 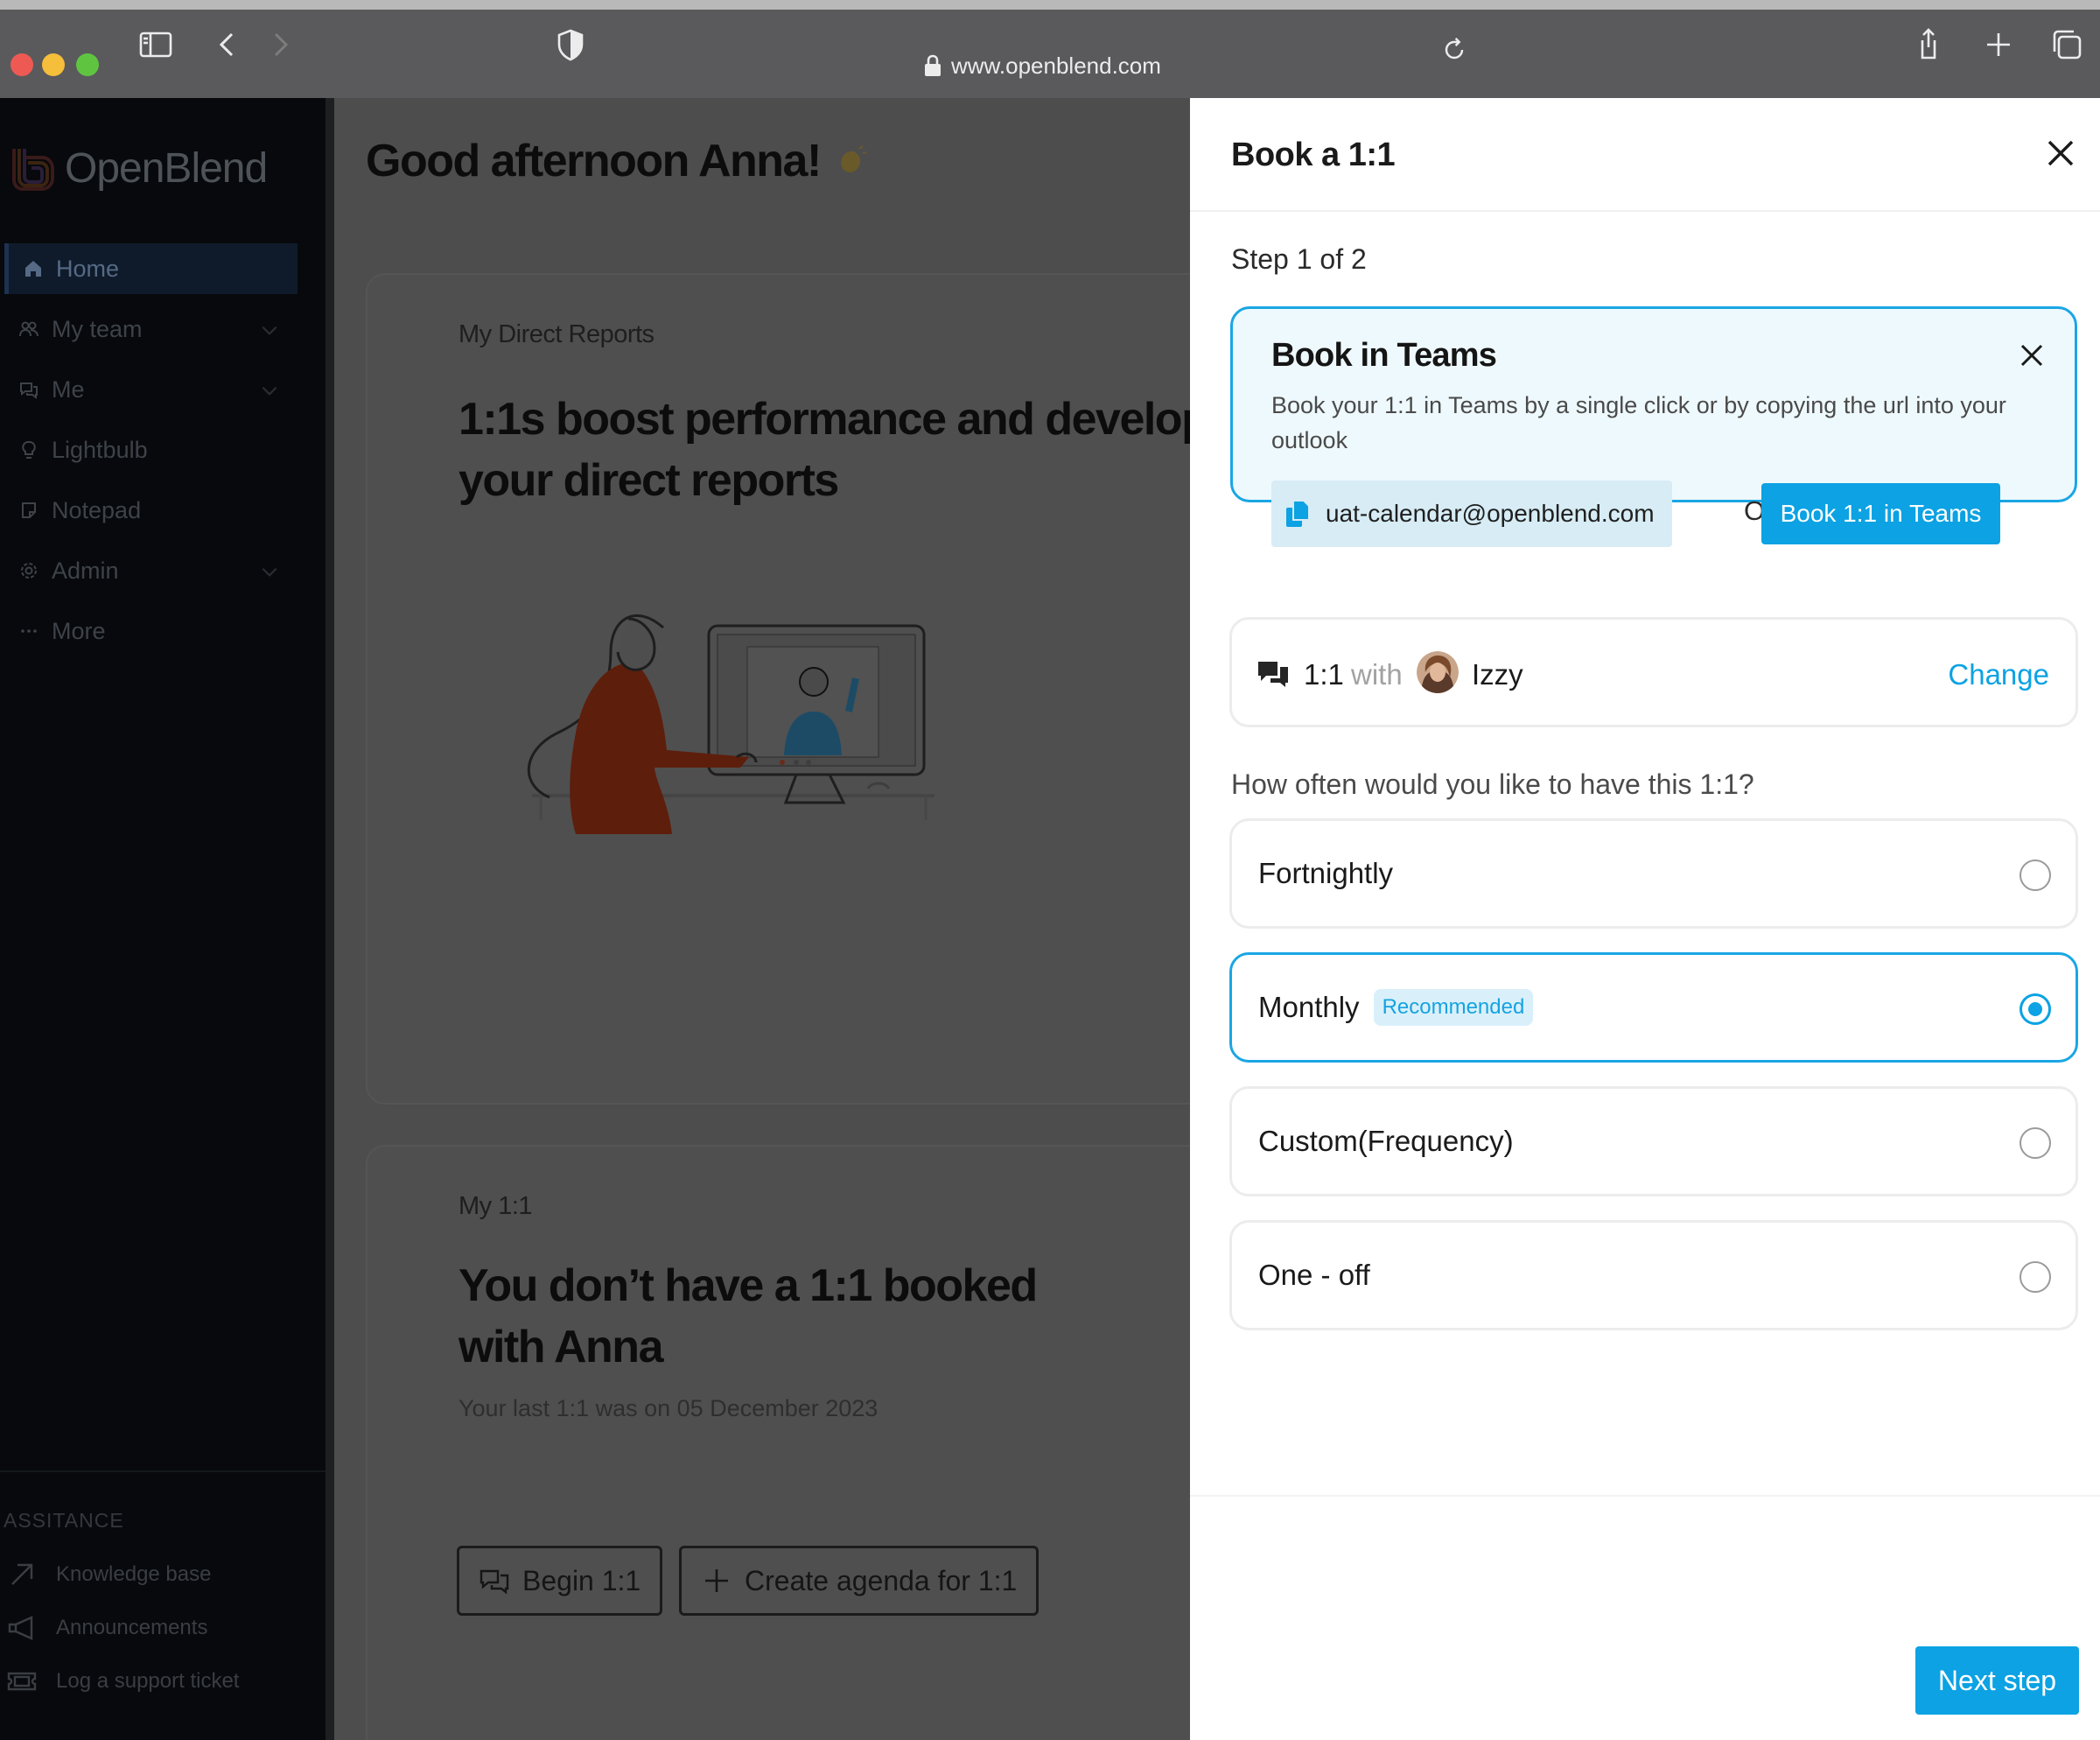 I want to click on assist-item-label: Knowledge base, so click(x=134, y=1574).